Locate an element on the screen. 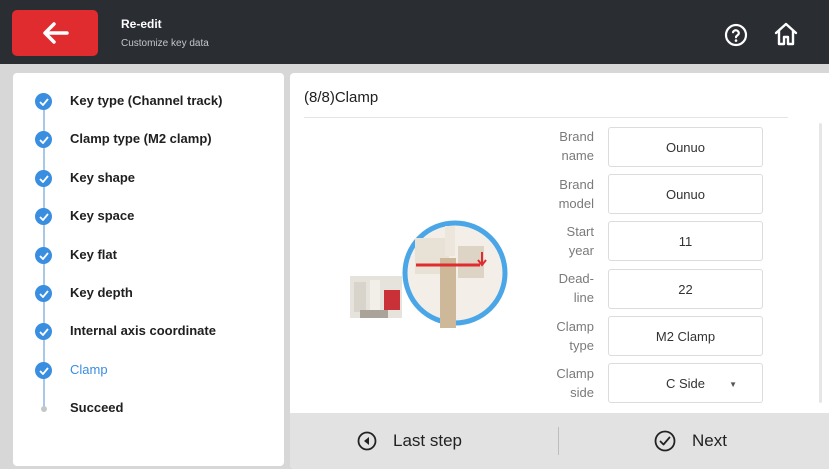  next-button: Next is located at coordinates (690, 441).